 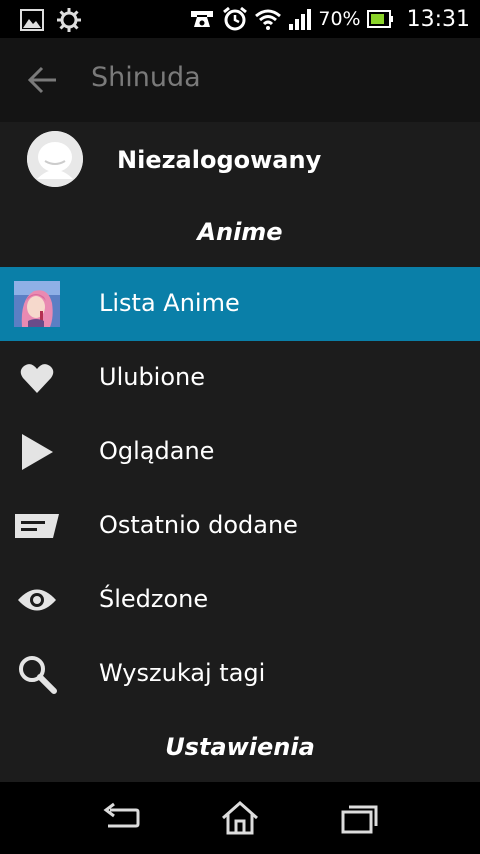 I want to click on profile-row: Niezalogowany, so click(x=240, y=161).